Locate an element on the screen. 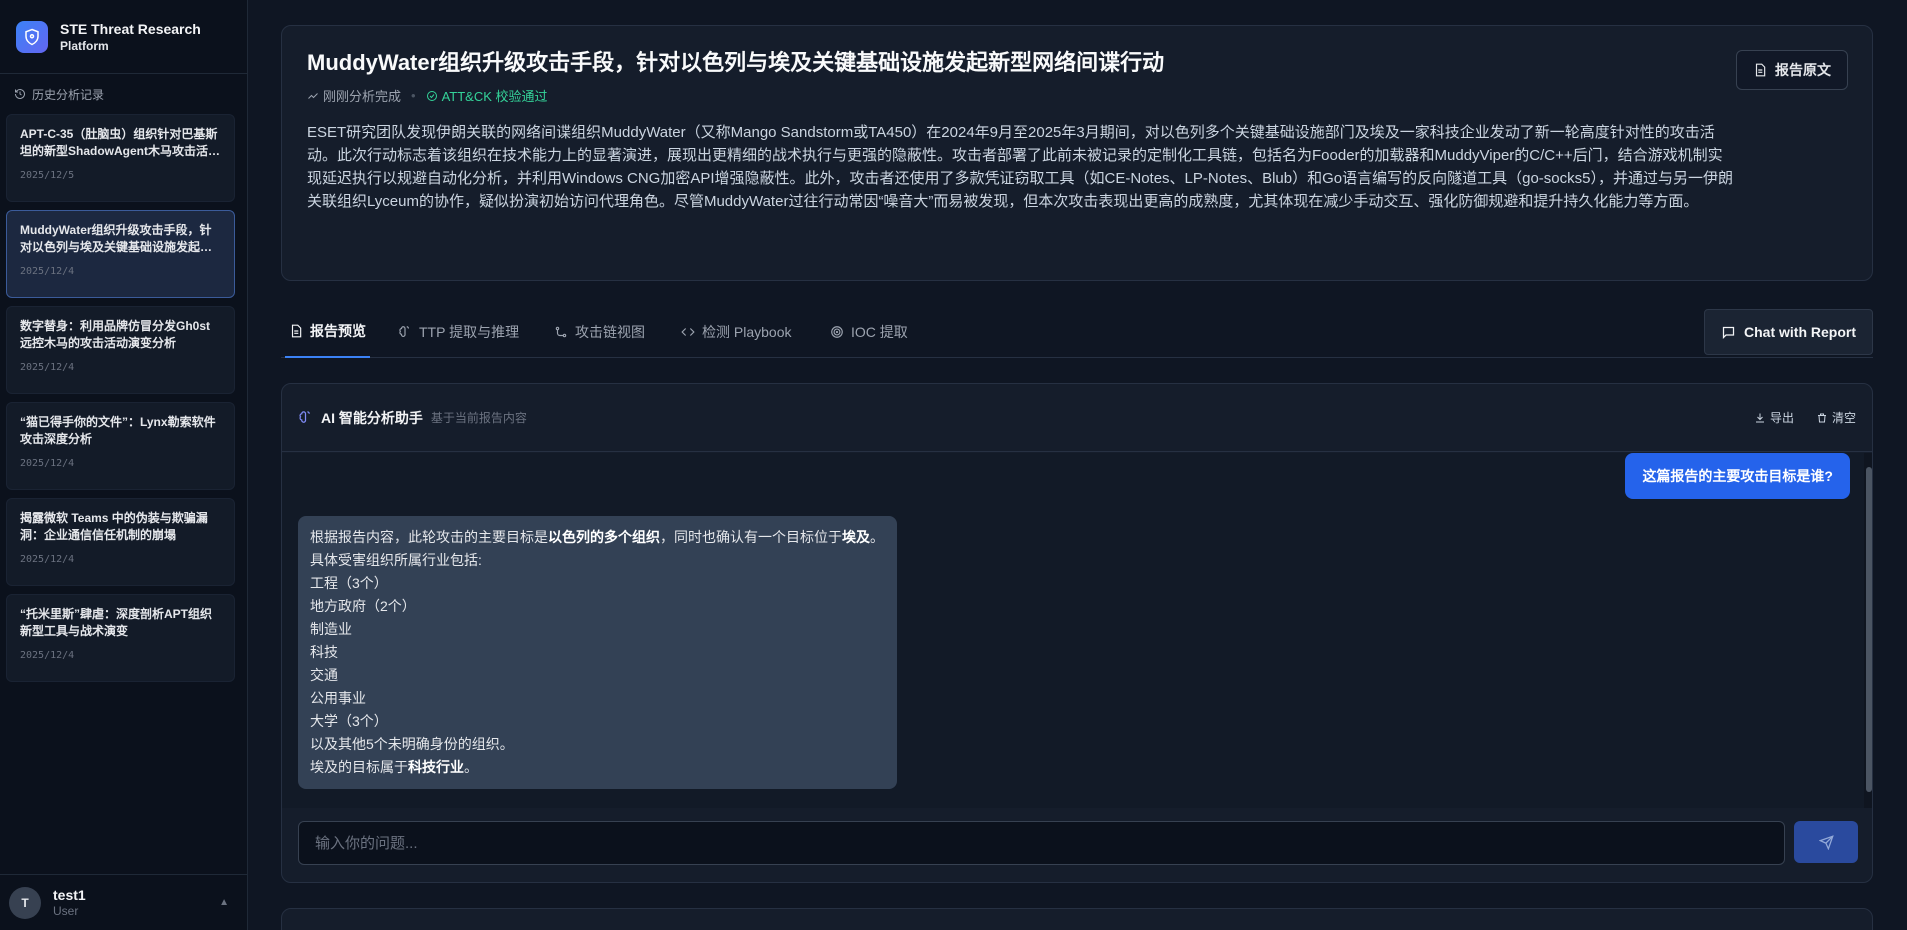 This screenshot has height=930, width=1907. chat-with-report-button: Chat with Report is located at coordinates (1788, 332).